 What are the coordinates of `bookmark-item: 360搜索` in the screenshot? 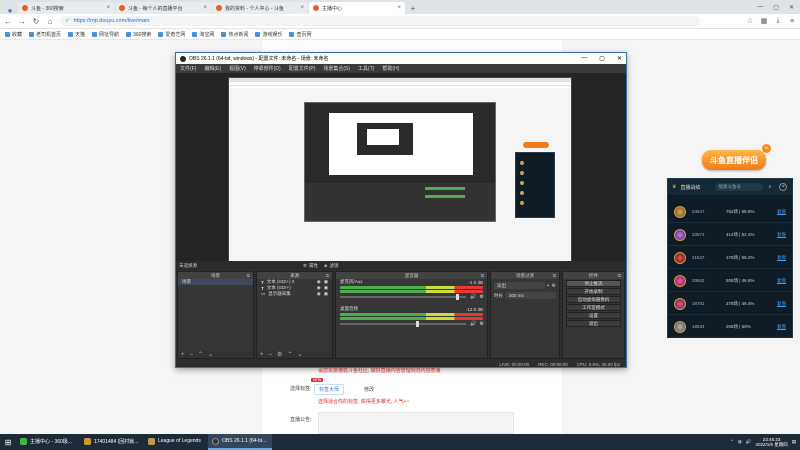 It's located at (138, 34).